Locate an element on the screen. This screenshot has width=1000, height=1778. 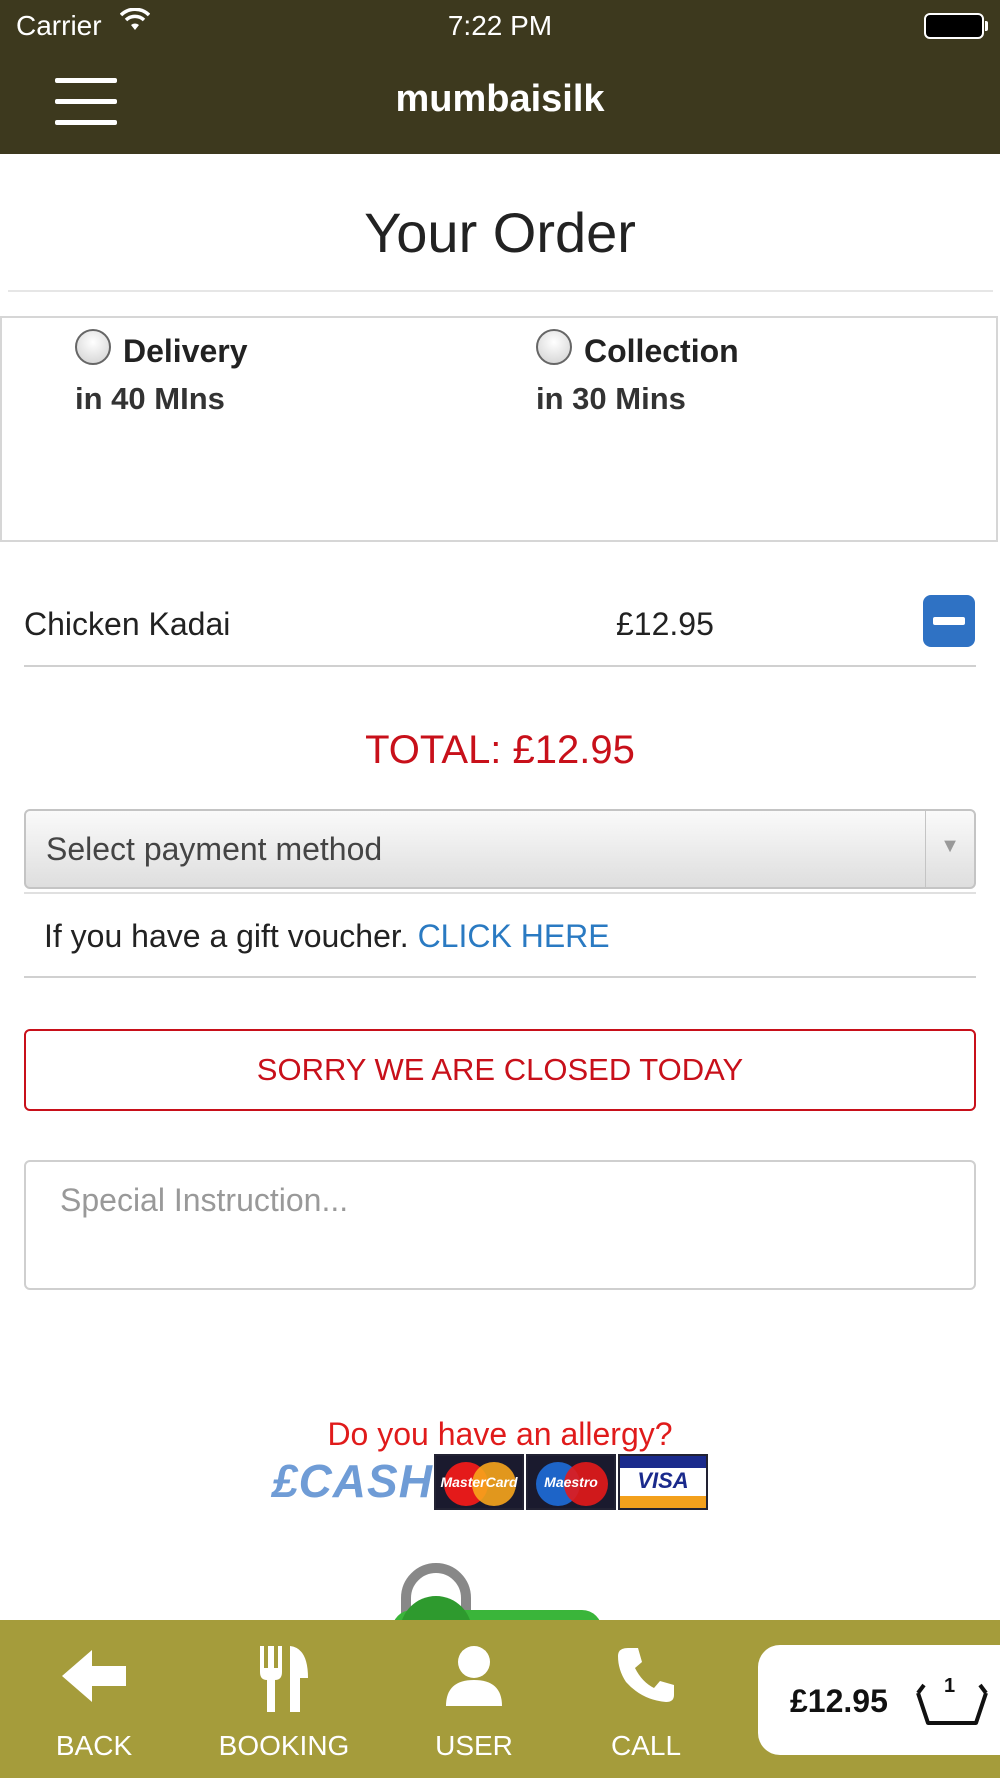
delivery-radio is located at coordinates (93, 347).